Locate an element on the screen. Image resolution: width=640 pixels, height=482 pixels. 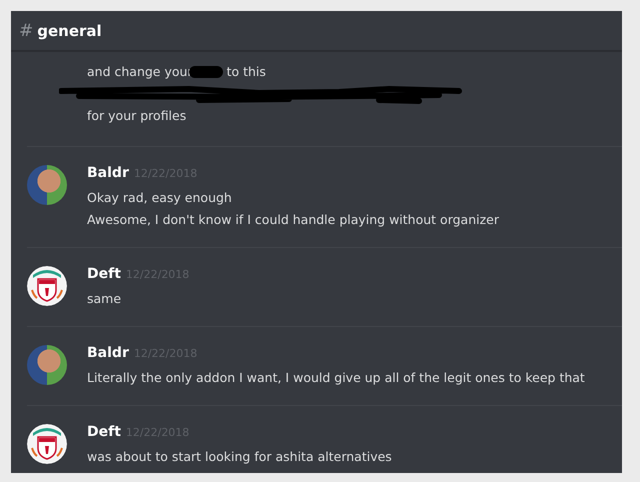
hash-icon: # is located at coordinates (26, 30).